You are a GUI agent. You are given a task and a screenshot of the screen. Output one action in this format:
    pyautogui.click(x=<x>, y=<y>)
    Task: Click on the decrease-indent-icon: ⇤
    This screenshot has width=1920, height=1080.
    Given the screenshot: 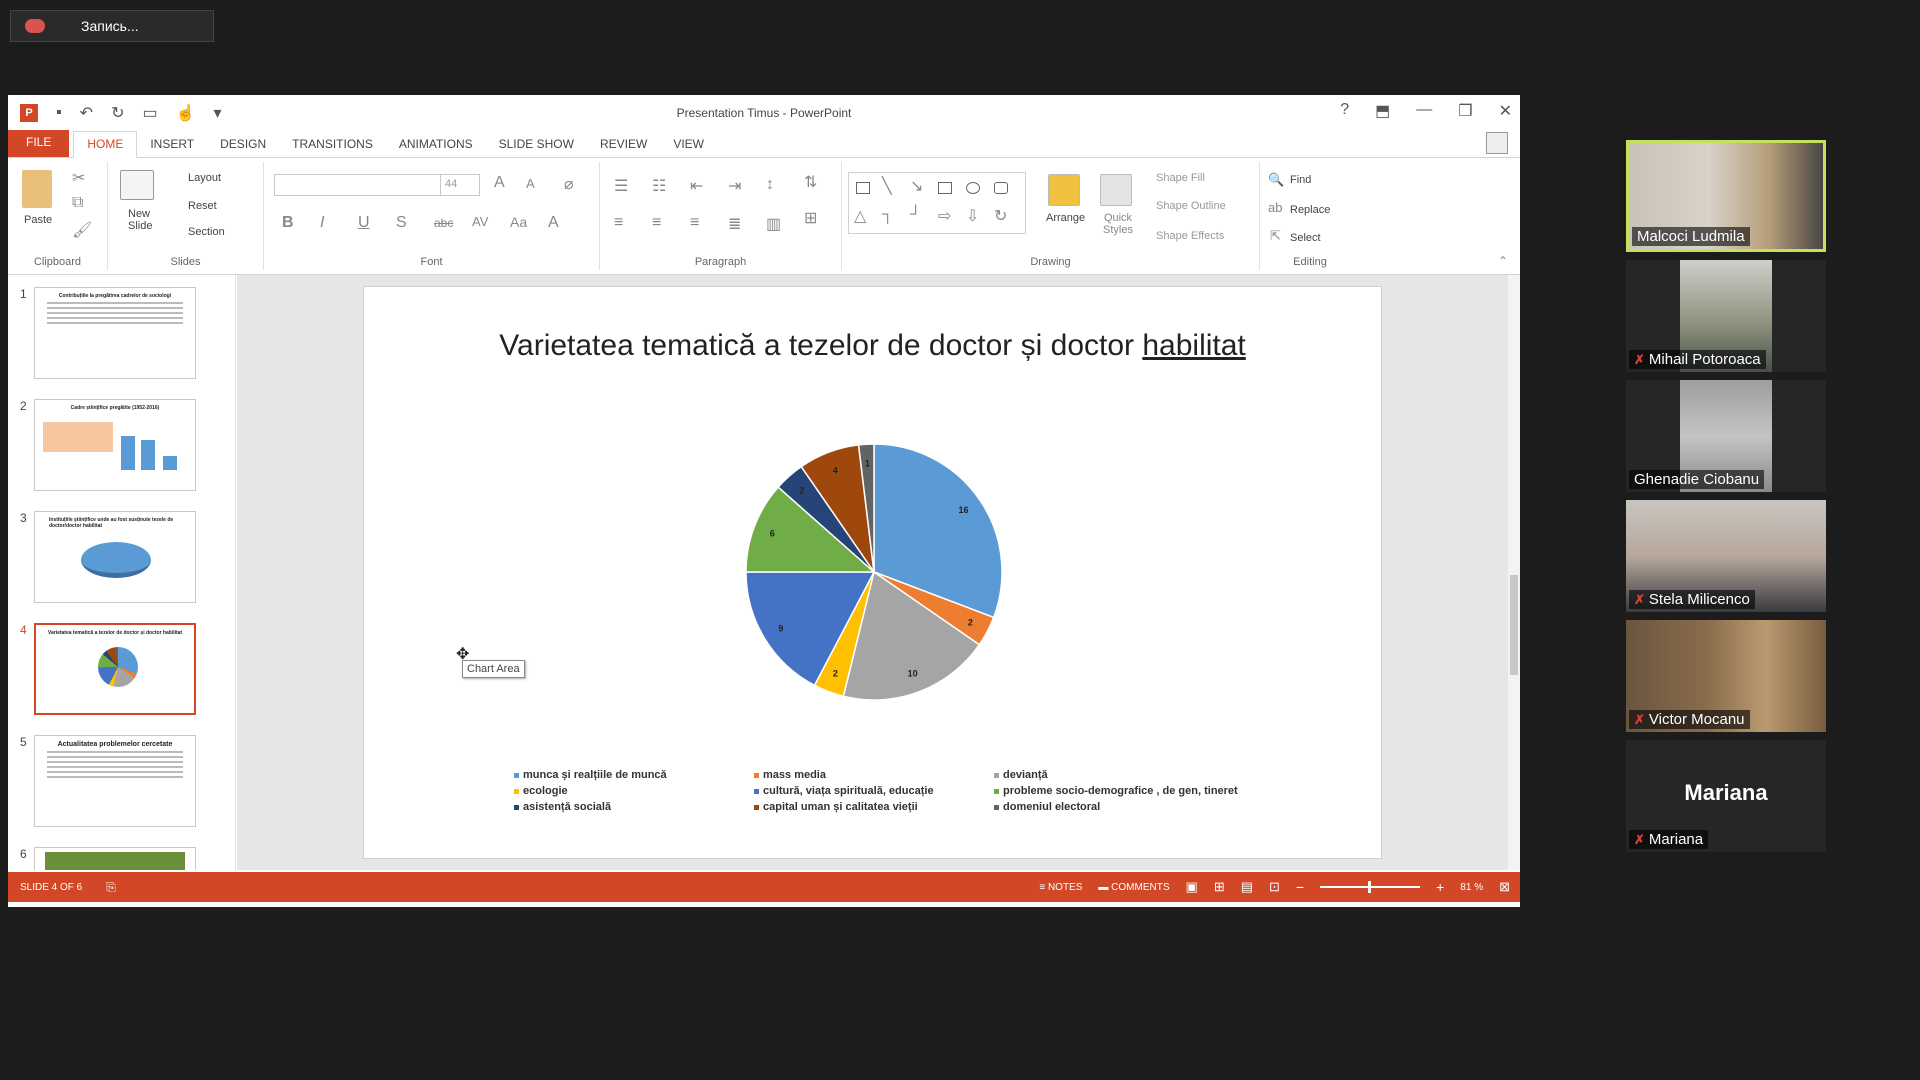 What is the action you would take?
    pyautogui.click(x=696, y=186)
    